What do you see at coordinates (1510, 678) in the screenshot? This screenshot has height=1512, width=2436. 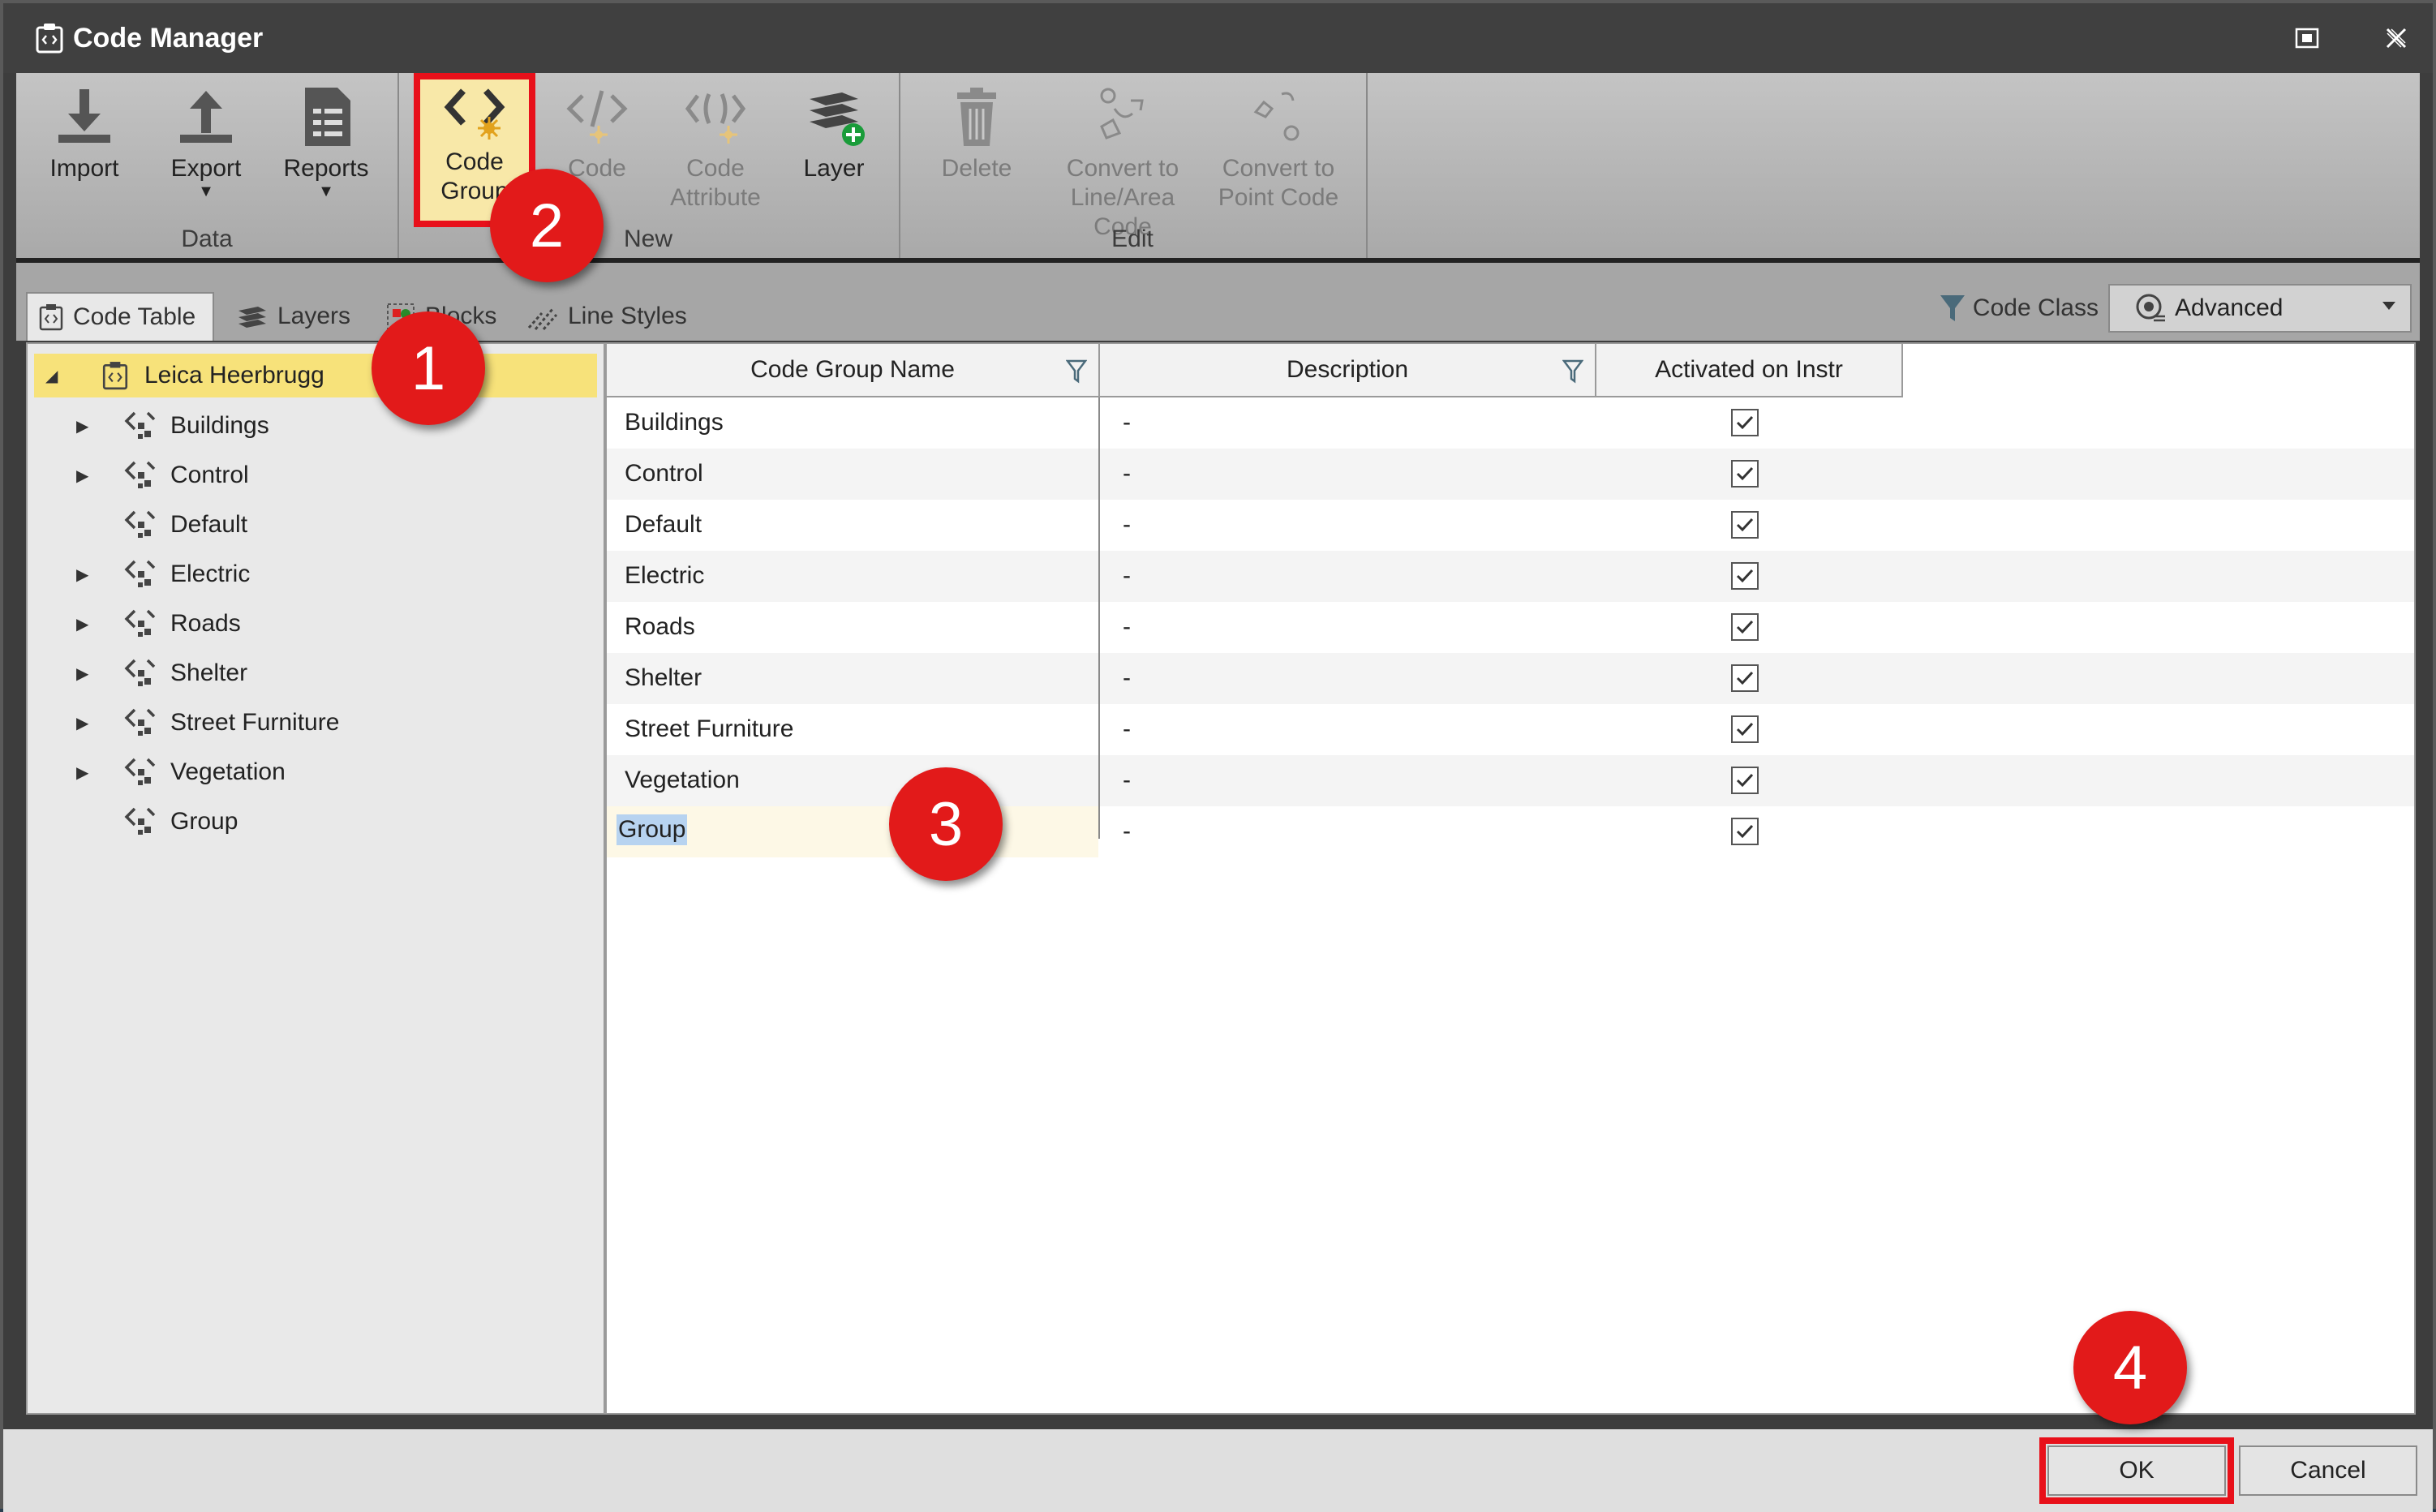 I see `table-row: Shelter -` at bounding box center [1510, 678].